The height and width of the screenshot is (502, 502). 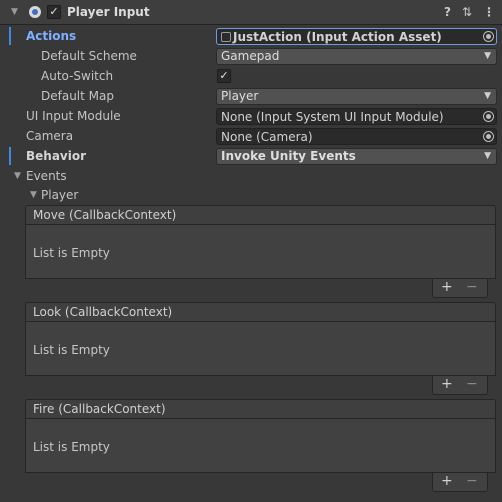 I want to click on event-name: Look (CallbackContext), so click(x=103, y=312).